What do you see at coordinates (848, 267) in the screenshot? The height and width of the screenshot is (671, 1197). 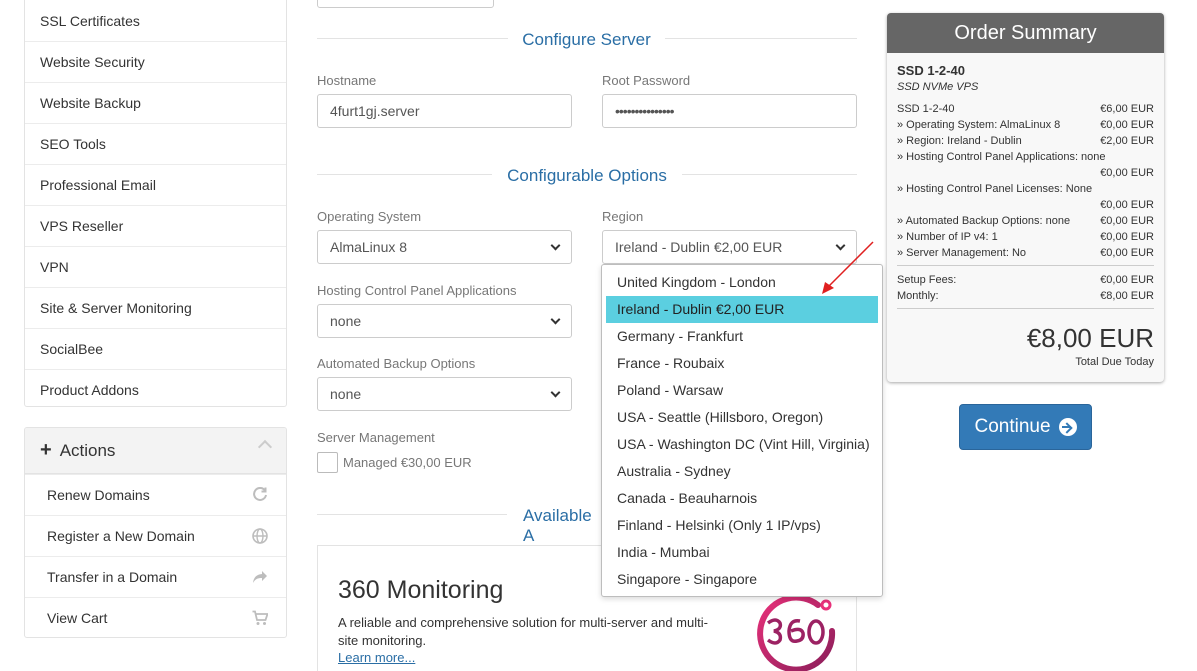 I see `annotation-arrow-icon` at bounding box center [848, 267].